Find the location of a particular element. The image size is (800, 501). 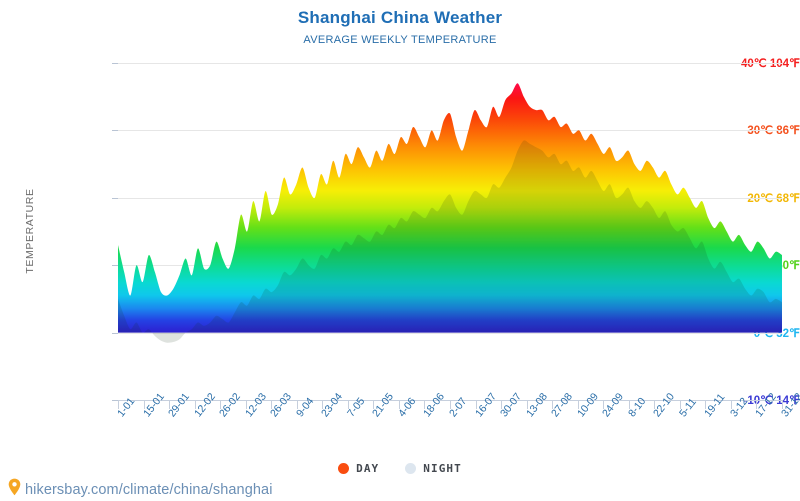

source-url: hikersbay.com/climate/china/shanghai is located at coordinates (149, 489).